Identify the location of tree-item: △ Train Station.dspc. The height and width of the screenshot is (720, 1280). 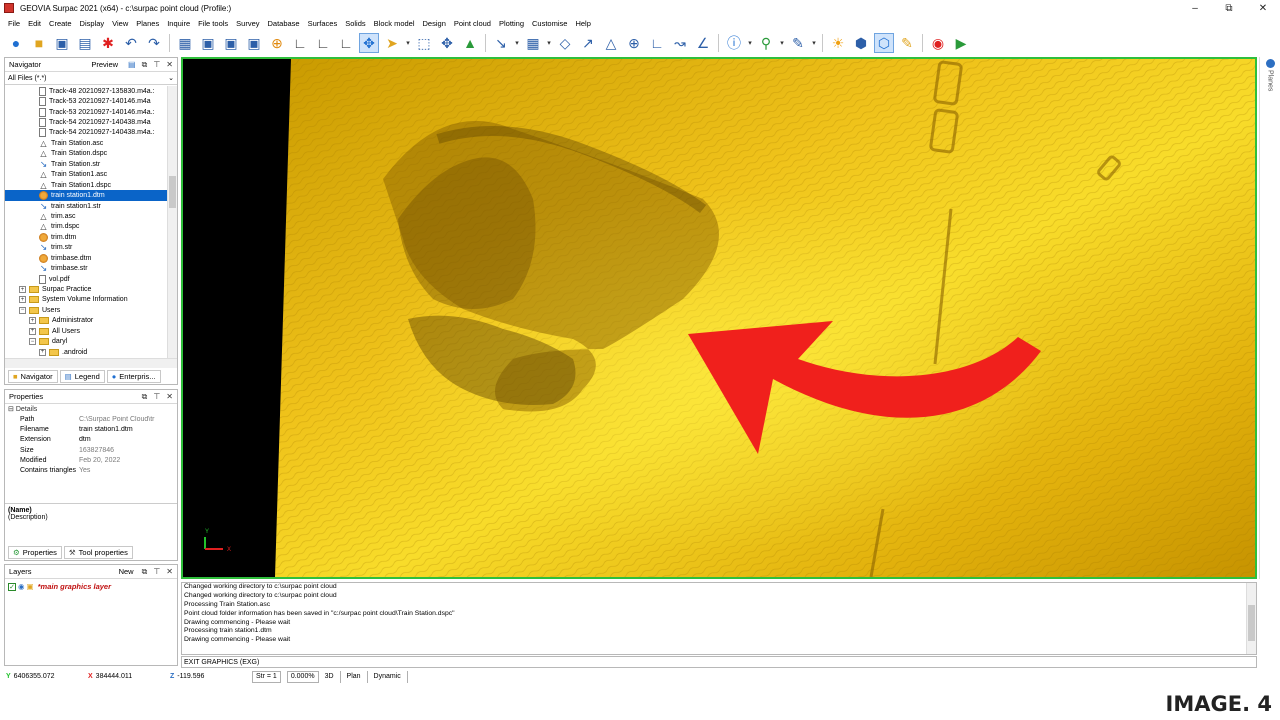
(86, 154).